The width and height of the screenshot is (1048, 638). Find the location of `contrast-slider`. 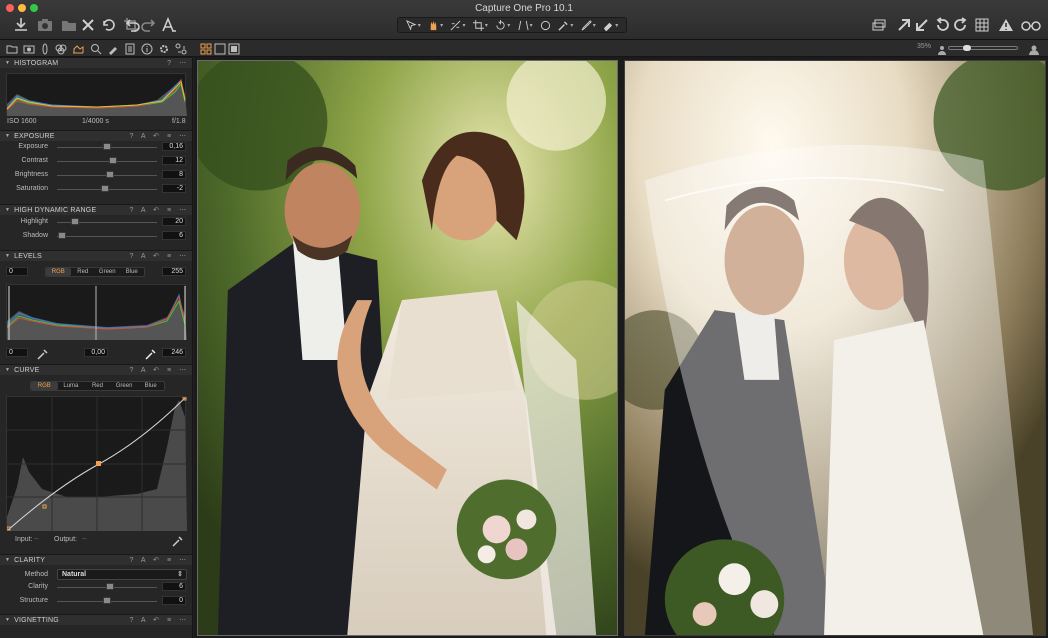

contrast-slider is located at coordinates (107, 161).